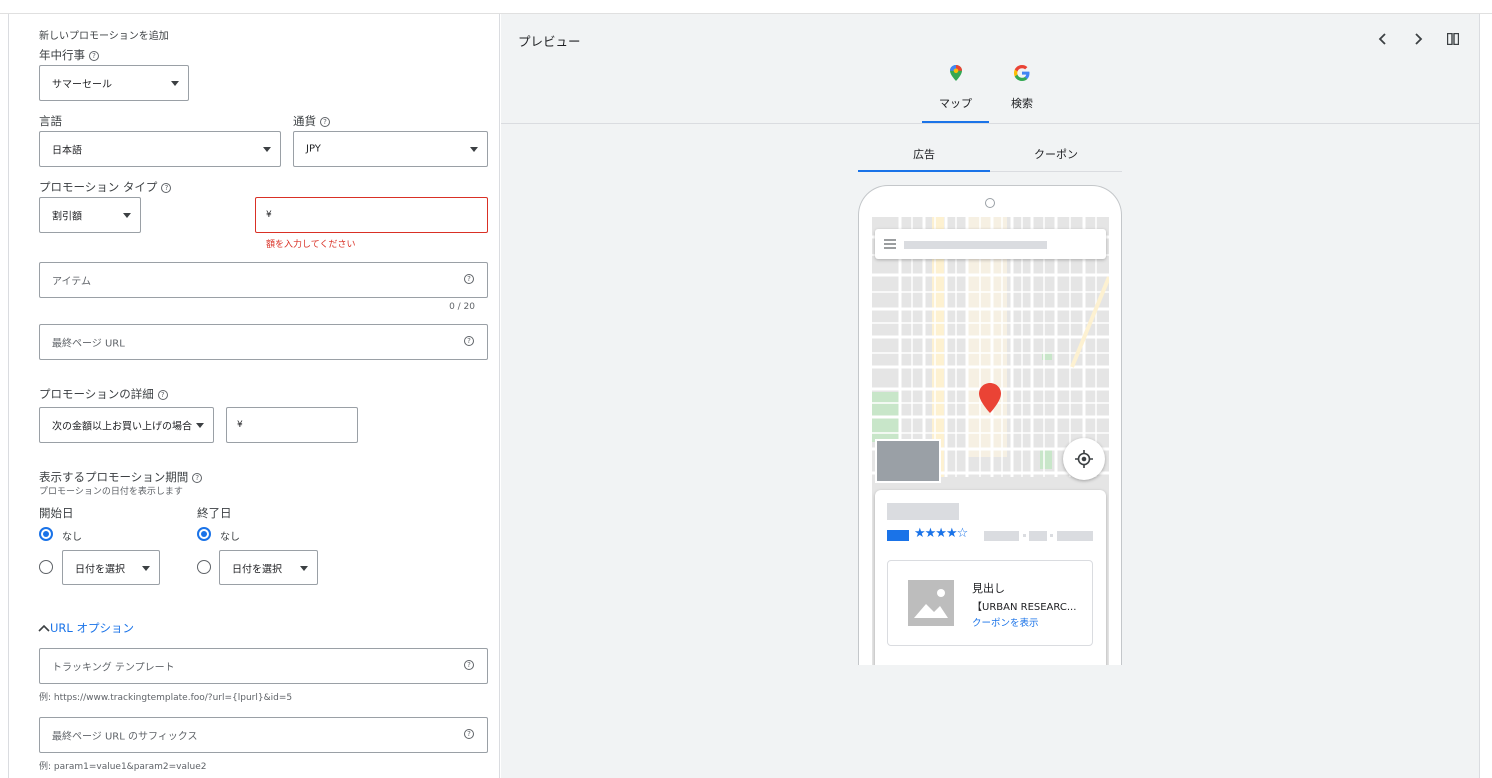 This screenshot has width=1492, height=778. Describe the element at coordinates (160, 149) in the screenshot. I see `language-select: 日本語` at that location.